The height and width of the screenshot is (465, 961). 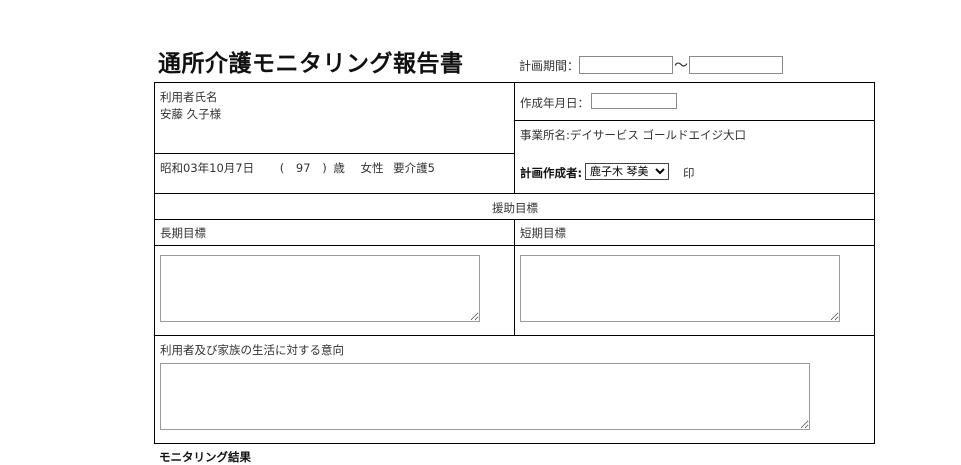 What do you see at coordinates (207, 168) in the screenshot?
I see `birth-date: 昭和03年10月7日` at bounding box center [207, 168].